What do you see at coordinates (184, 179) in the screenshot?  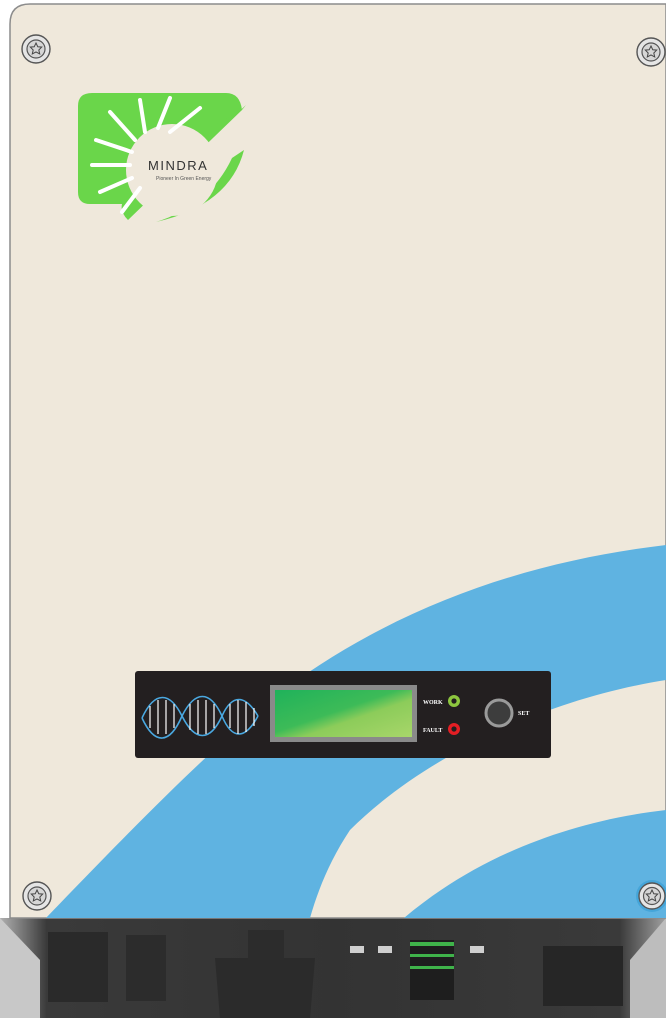 I see `brand-tagline: Pioneer In Green Energy` at bounding box center [184, 179].